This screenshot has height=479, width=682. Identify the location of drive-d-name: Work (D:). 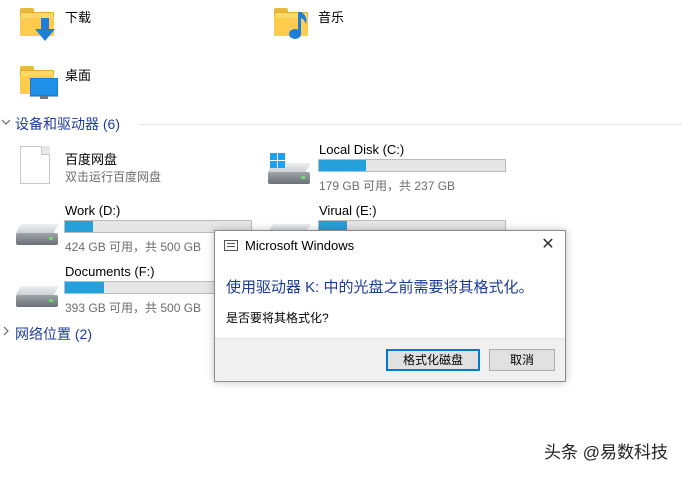
(93, 210).